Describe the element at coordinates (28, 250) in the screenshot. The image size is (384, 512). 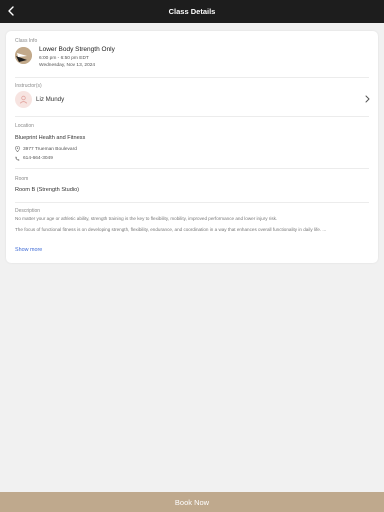
I see `show-more-link: Show more` at that location.